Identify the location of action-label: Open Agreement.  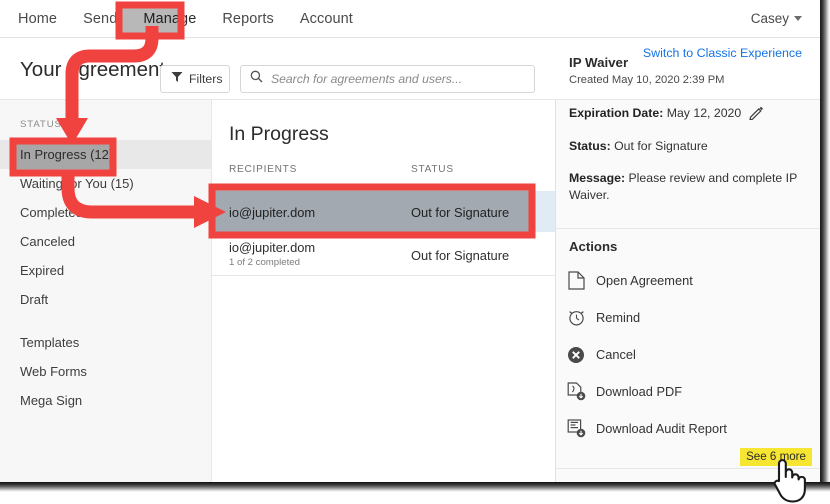
(644, 280).